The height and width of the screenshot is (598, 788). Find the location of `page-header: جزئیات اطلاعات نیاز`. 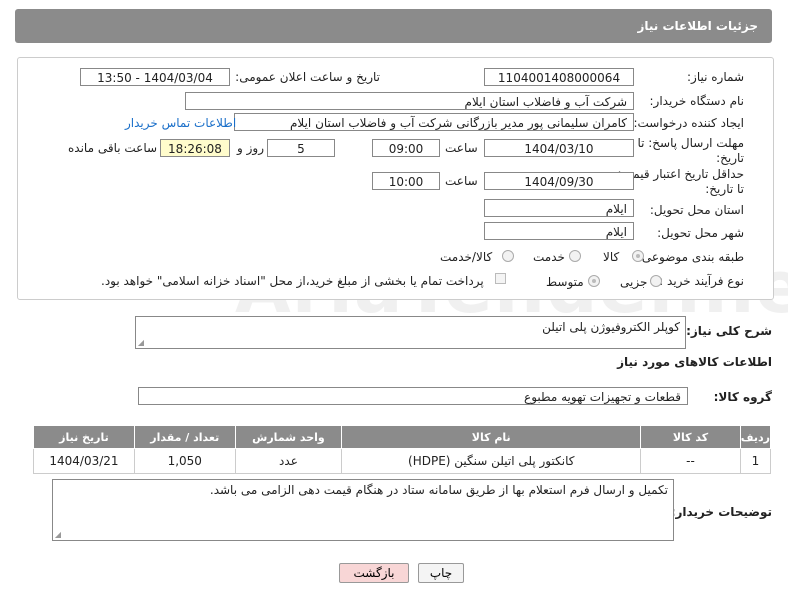

page-header: جزئیات اطلاعات نیاز is located at coordinates (393, 26).